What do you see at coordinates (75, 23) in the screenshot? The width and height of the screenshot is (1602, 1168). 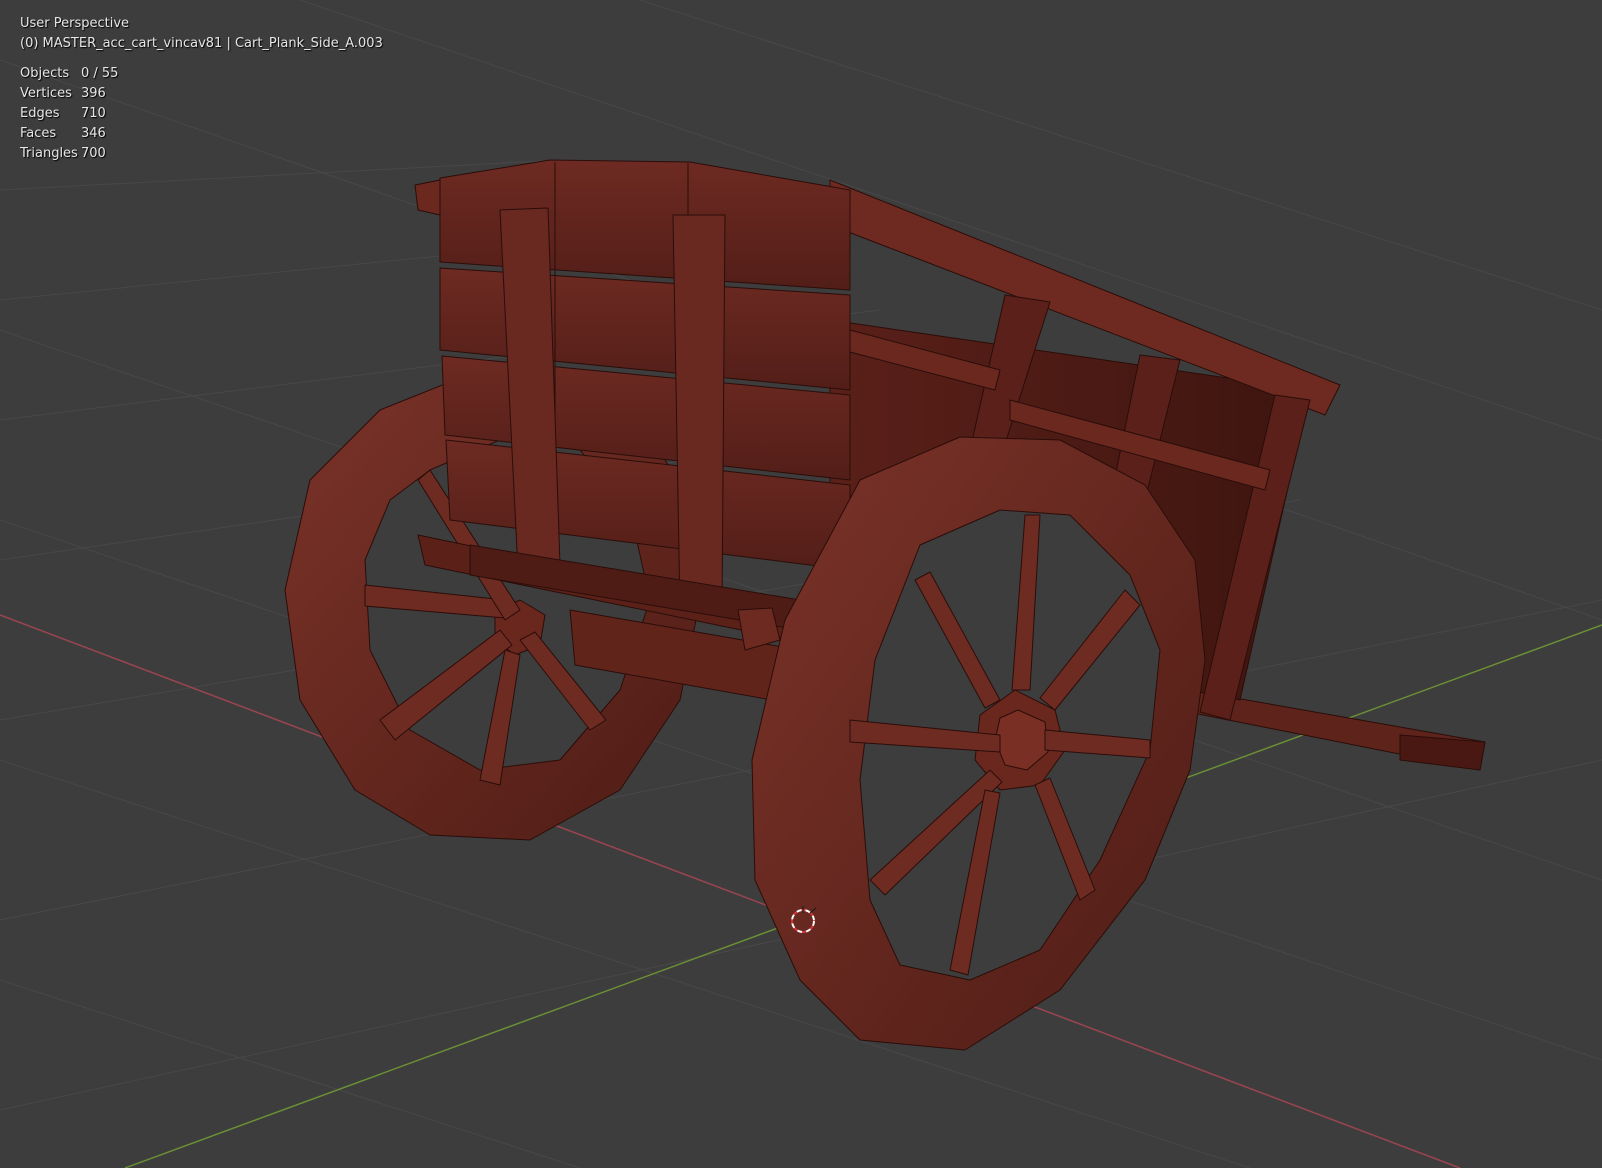 I see `view-name: User Perspective` at bounding box center [75, 23].